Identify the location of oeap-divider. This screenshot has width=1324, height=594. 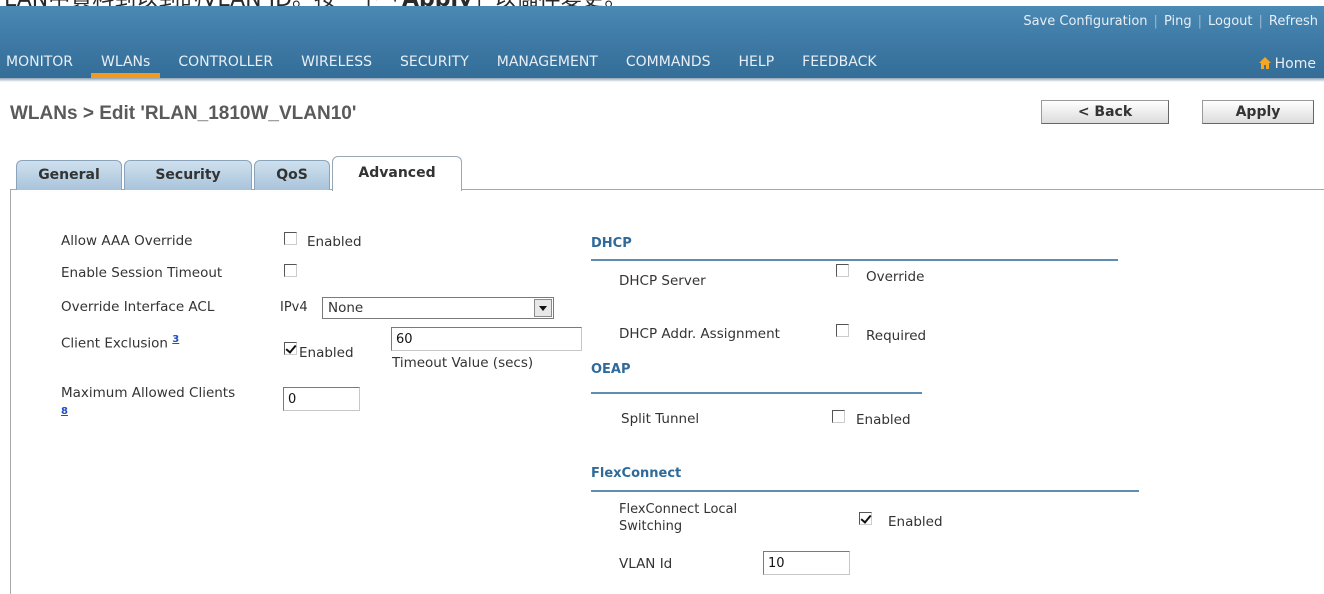
(756, 393).